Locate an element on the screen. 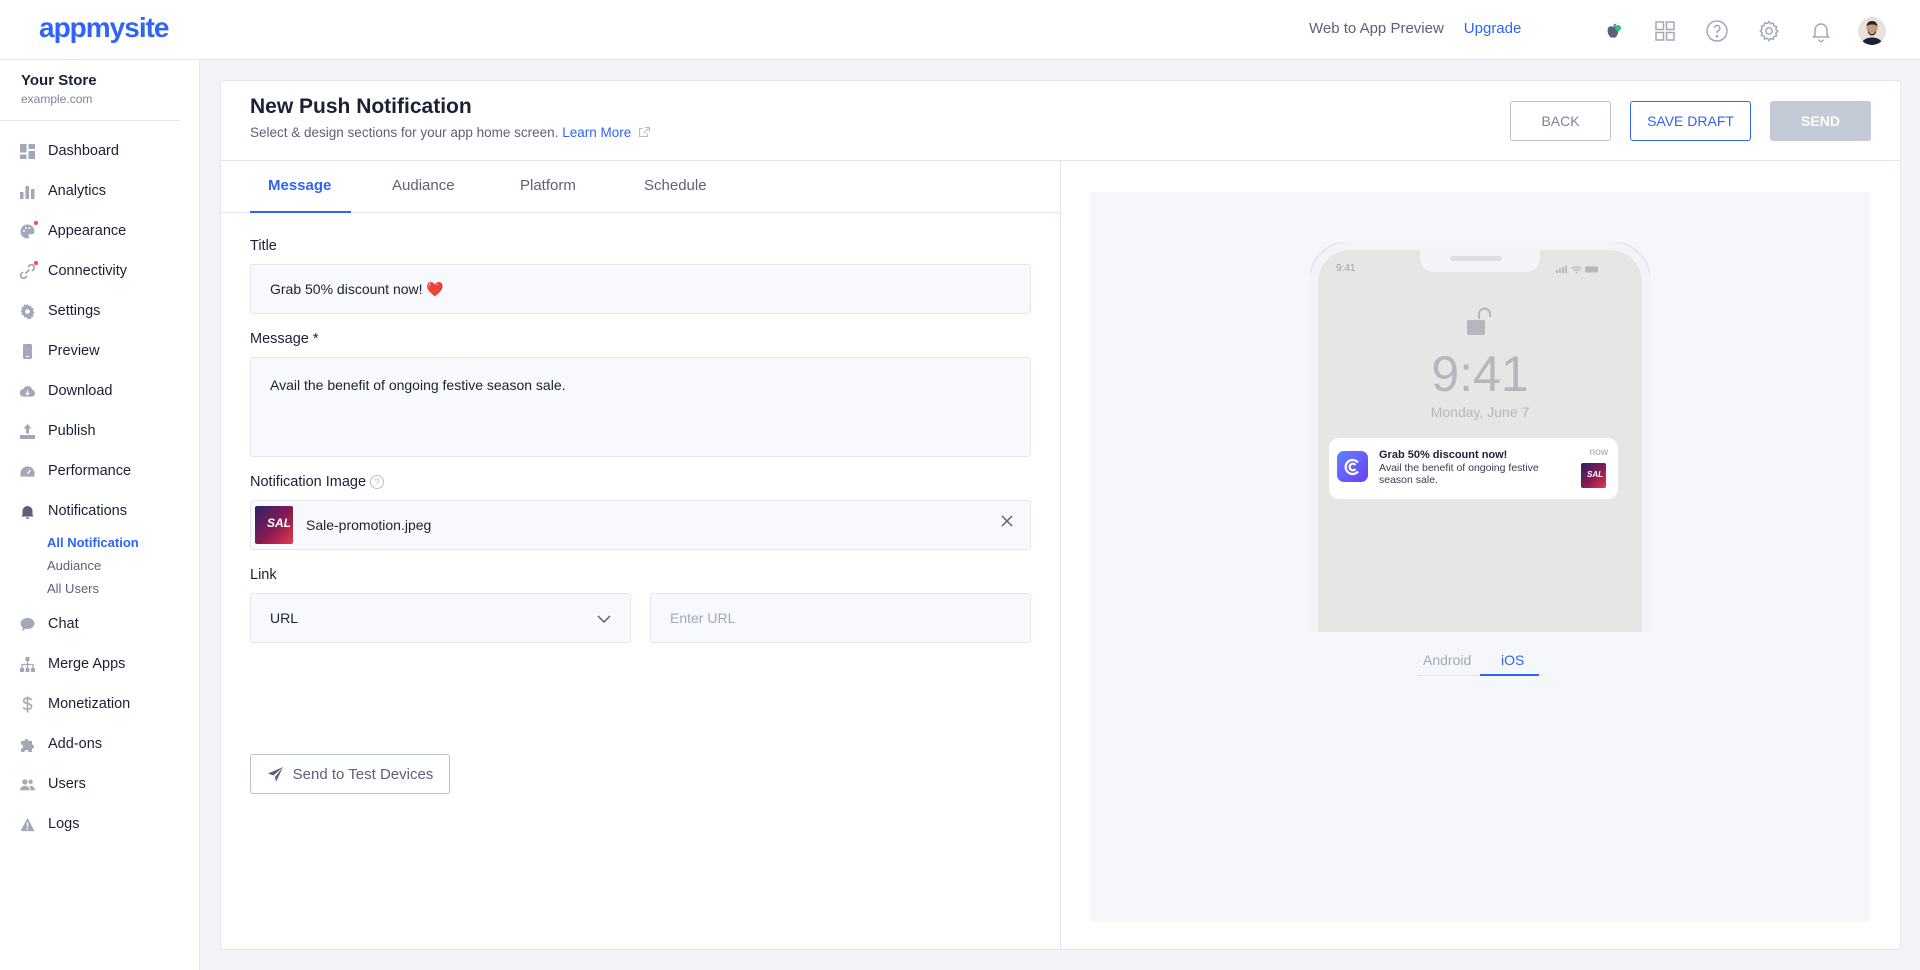 This screenshot has height=970, width=1920. sidebar-item-performance: Performance is located at coordinates (99, 471).